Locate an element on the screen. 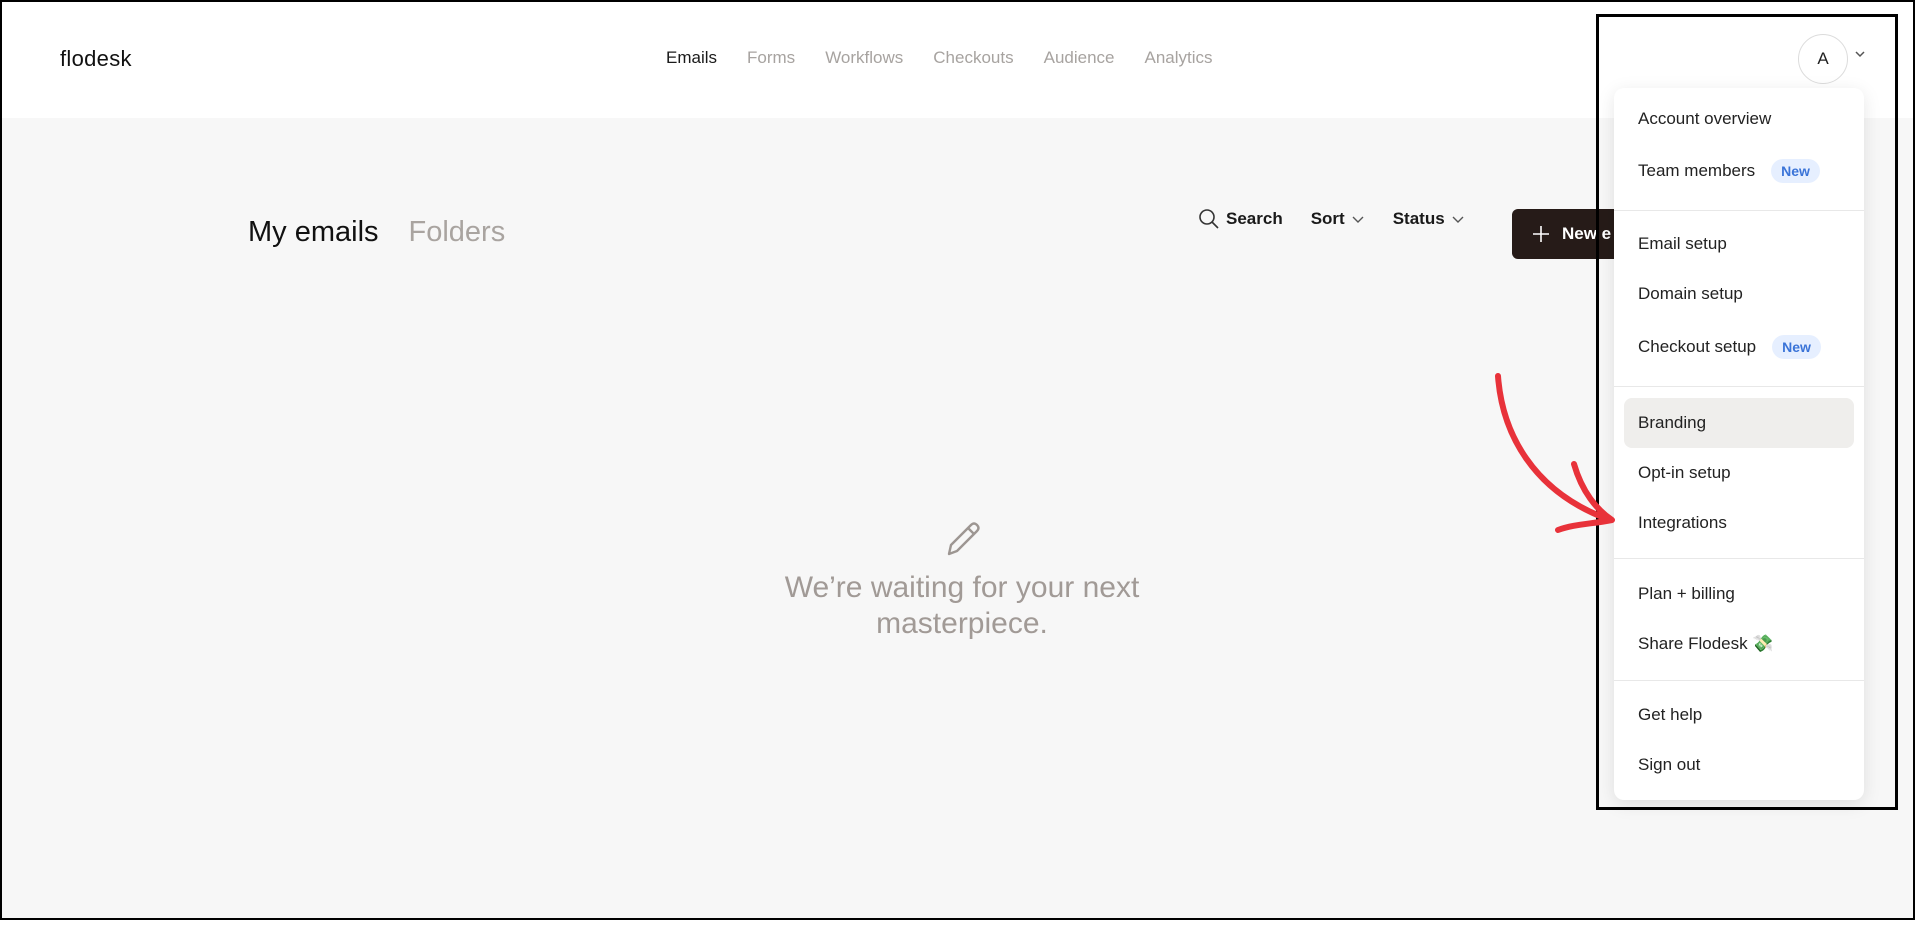 The height and width of the screenshot is (927, 1919). menu-item-team-members: Team members New is located at coordinates (1739, 171).